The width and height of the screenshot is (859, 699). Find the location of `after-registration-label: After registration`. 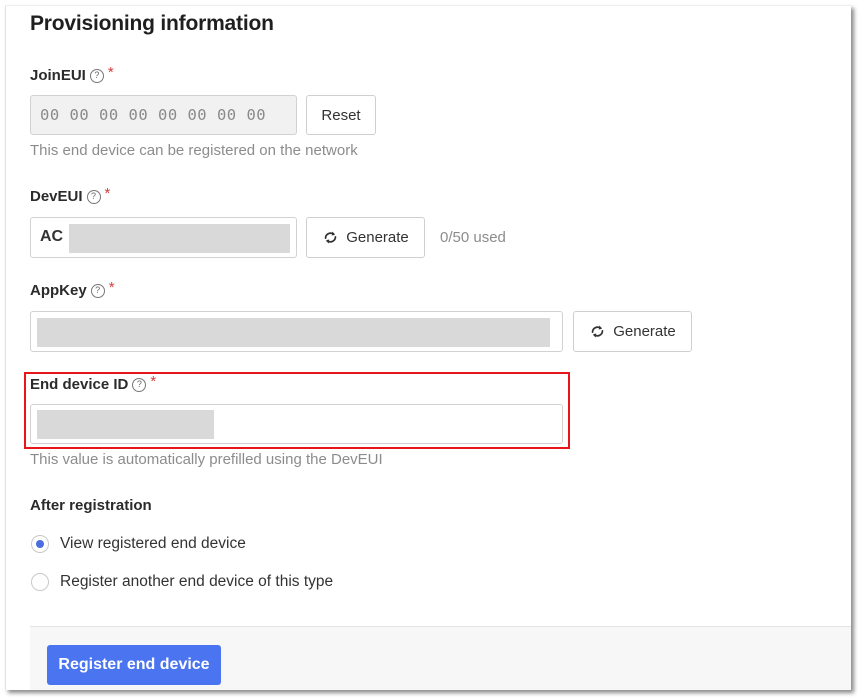

after-registration-label: After registration is located at coordinates (91, 505).